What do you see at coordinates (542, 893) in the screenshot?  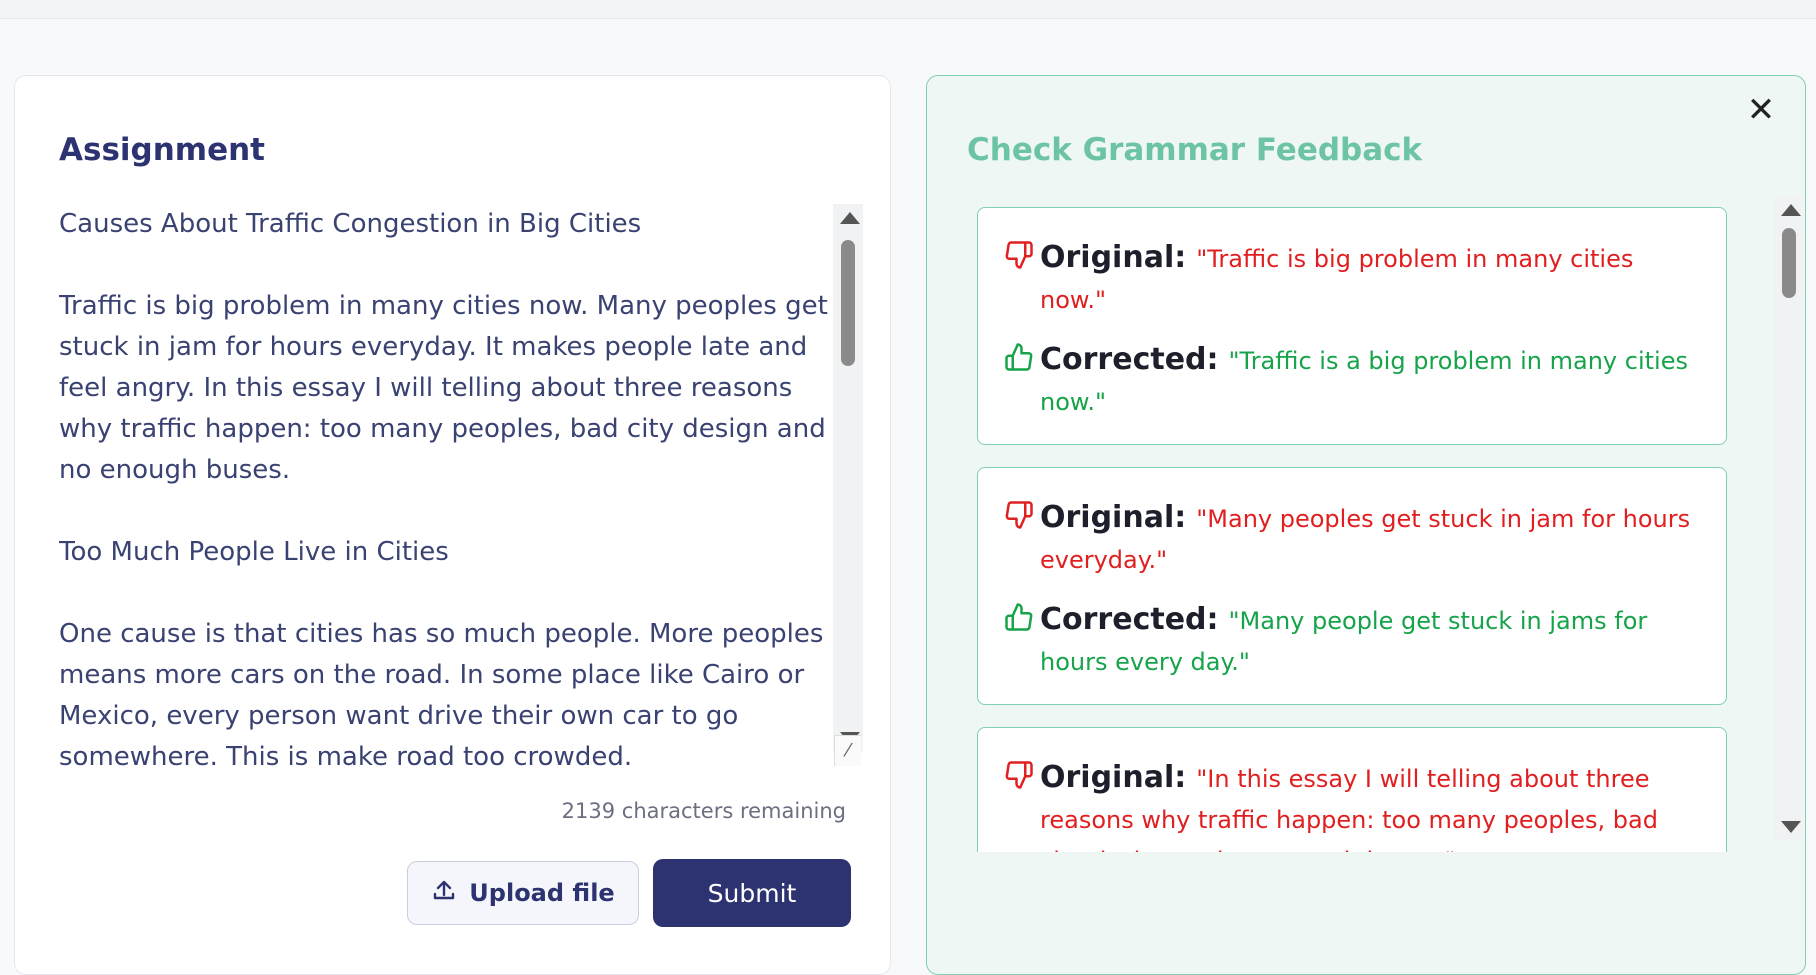 I see `upload-file-label: Upload file` at bounding box center [542, 893].